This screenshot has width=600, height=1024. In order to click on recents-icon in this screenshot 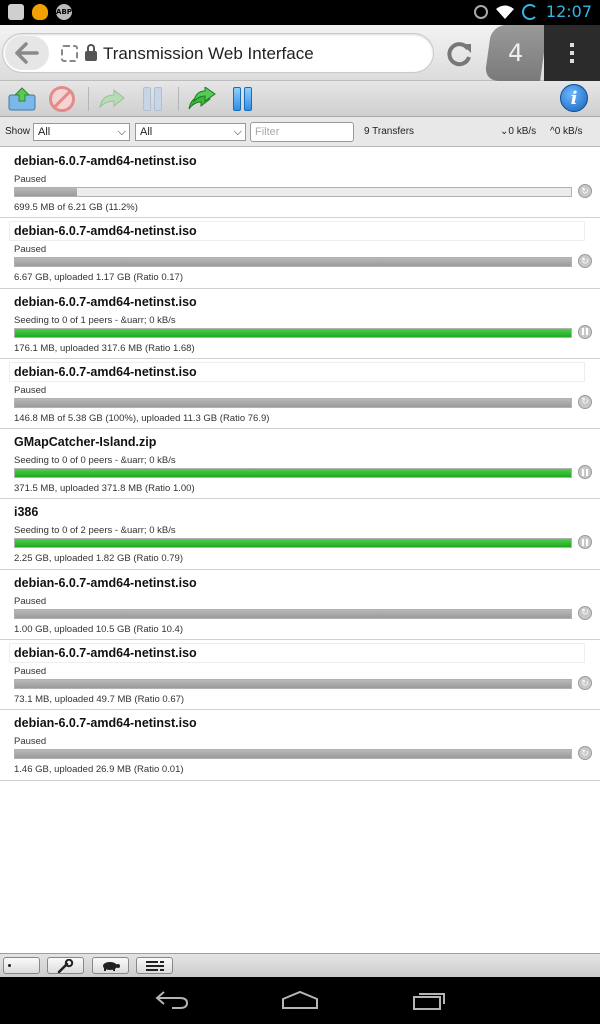, I will do `click(429, 1001)`.